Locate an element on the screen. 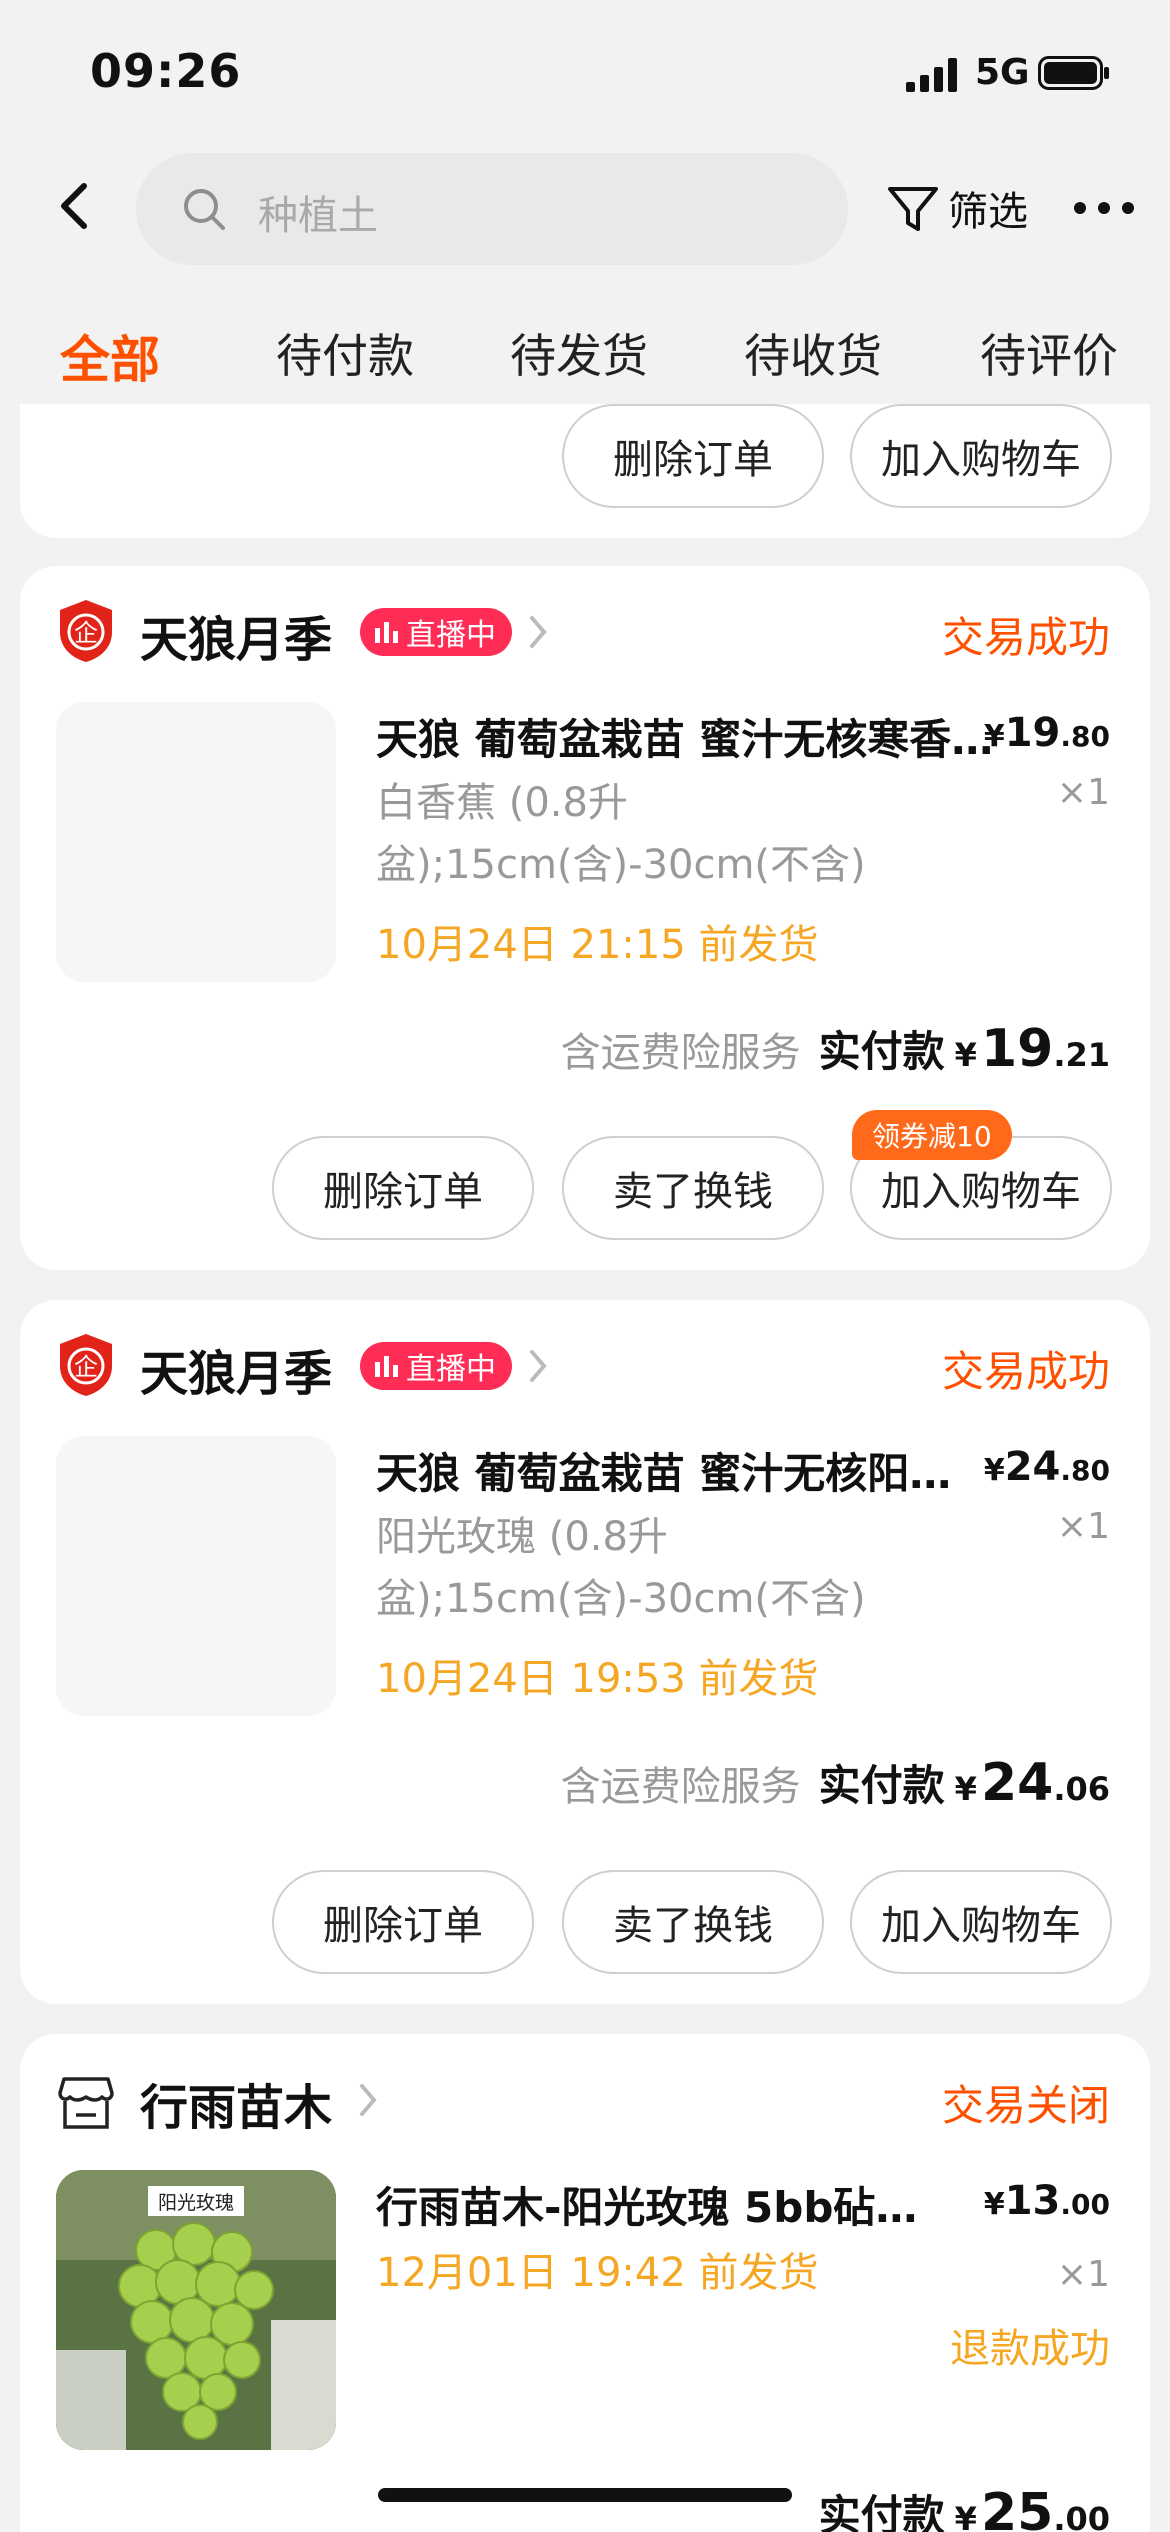  search-placeholder: 种植土 is located at coordinates (318, 216).